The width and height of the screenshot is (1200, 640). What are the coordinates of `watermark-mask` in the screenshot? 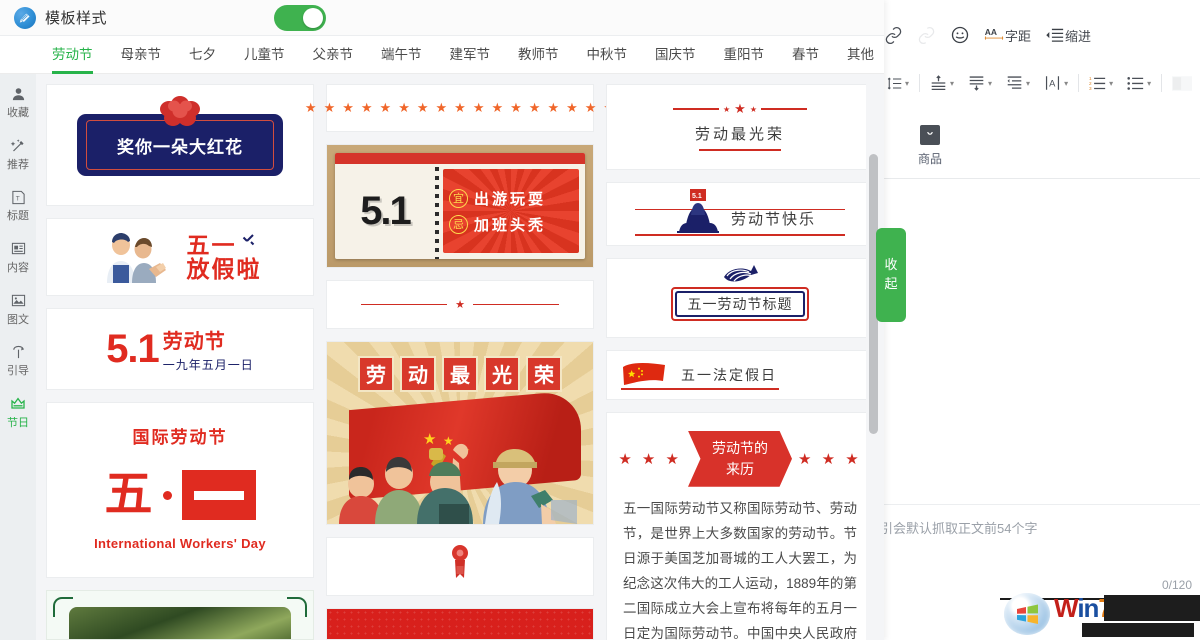 It's located at (1152, 607).